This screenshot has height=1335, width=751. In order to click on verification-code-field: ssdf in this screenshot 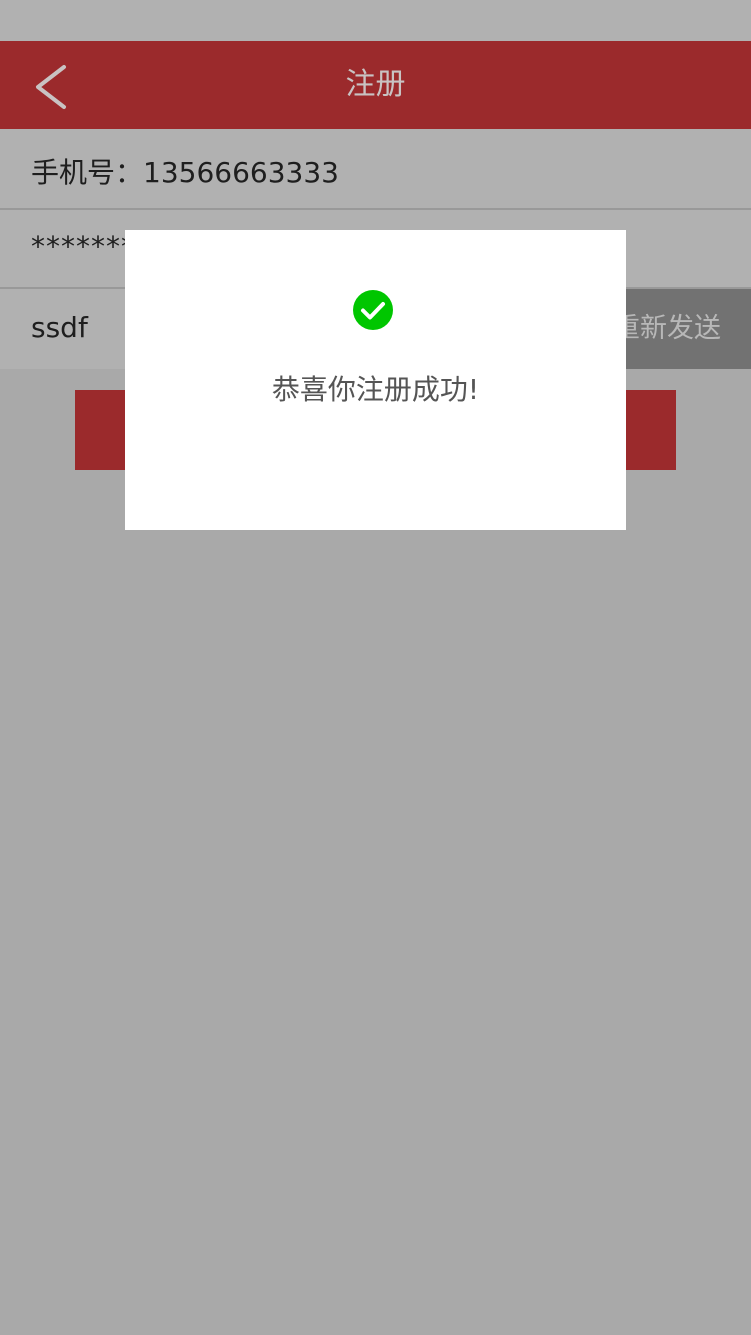, I will do `click(59, 327)`.